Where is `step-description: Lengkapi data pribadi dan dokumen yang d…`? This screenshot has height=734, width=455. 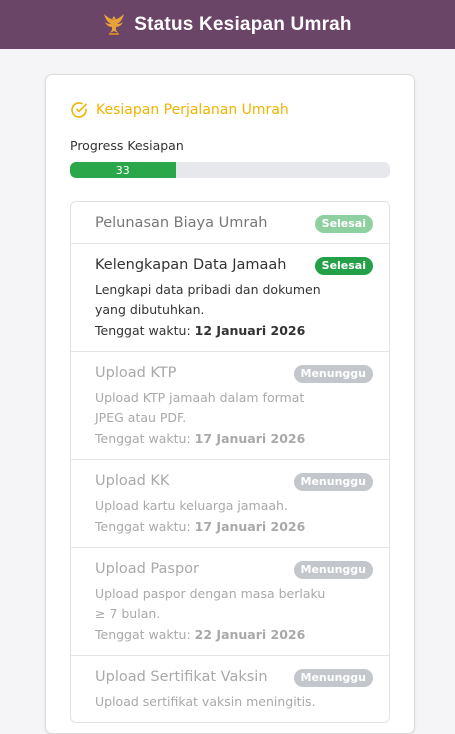 step-description: Lengkapi data pribadi dan dokumen yang d… is located at coordinates (208, 299).